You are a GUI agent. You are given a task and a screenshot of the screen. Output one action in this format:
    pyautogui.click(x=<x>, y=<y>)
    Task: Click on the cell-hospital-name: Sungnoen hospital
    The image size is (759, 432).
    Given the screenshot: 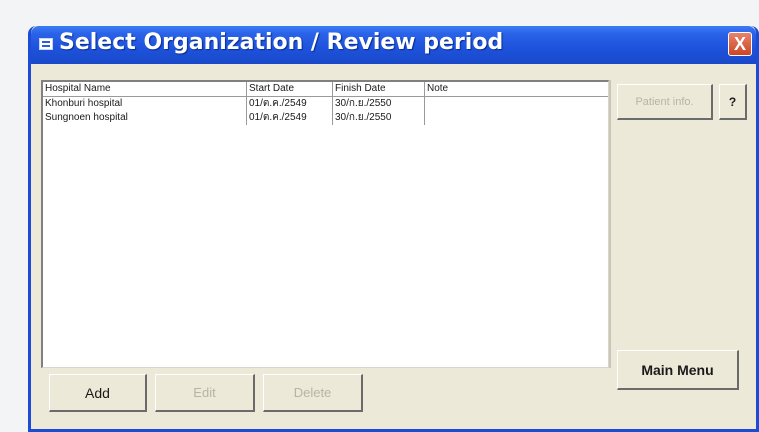 What is the action you would take?
    pyautogui.click(x=145, y=118)
    